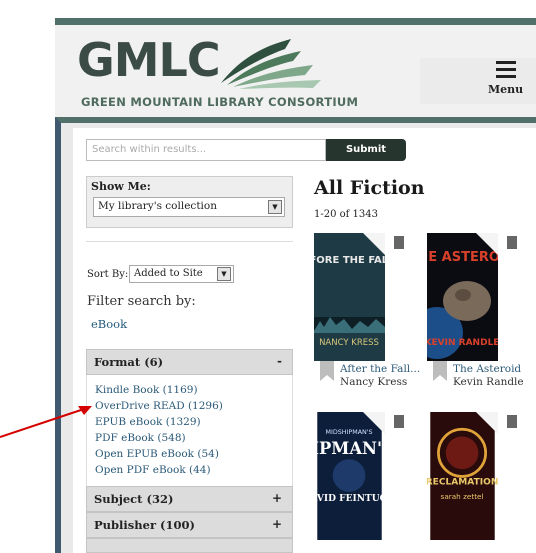 The width and height of the screenshot is (536, 553). Describe the element at coordinates (295, 21) in the screenshot. I see `header-top-bar` at that location.